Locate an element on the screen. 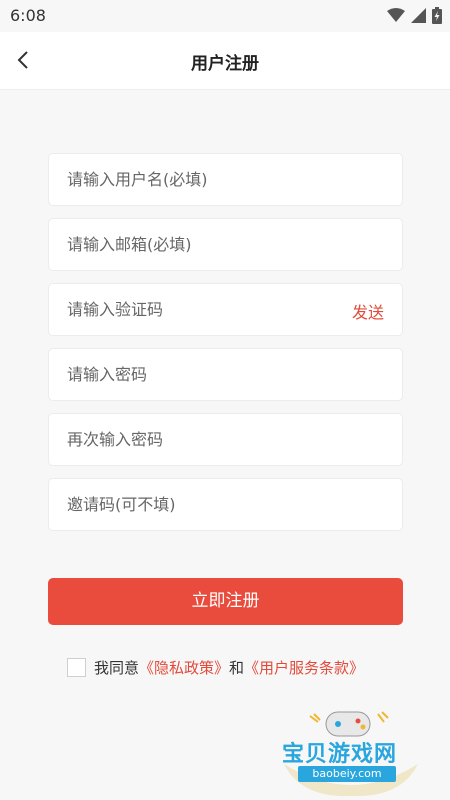 The width and height of the screenshot is (450, 800). status-time: 6:08 is located at coordinates (28, 15).